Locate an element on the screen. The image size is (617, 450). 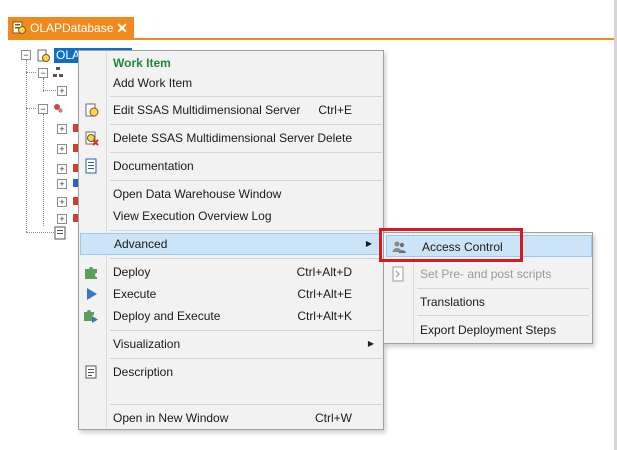
menu-item-add-work-item: Add Work Item is located at coordinates (231, 83).